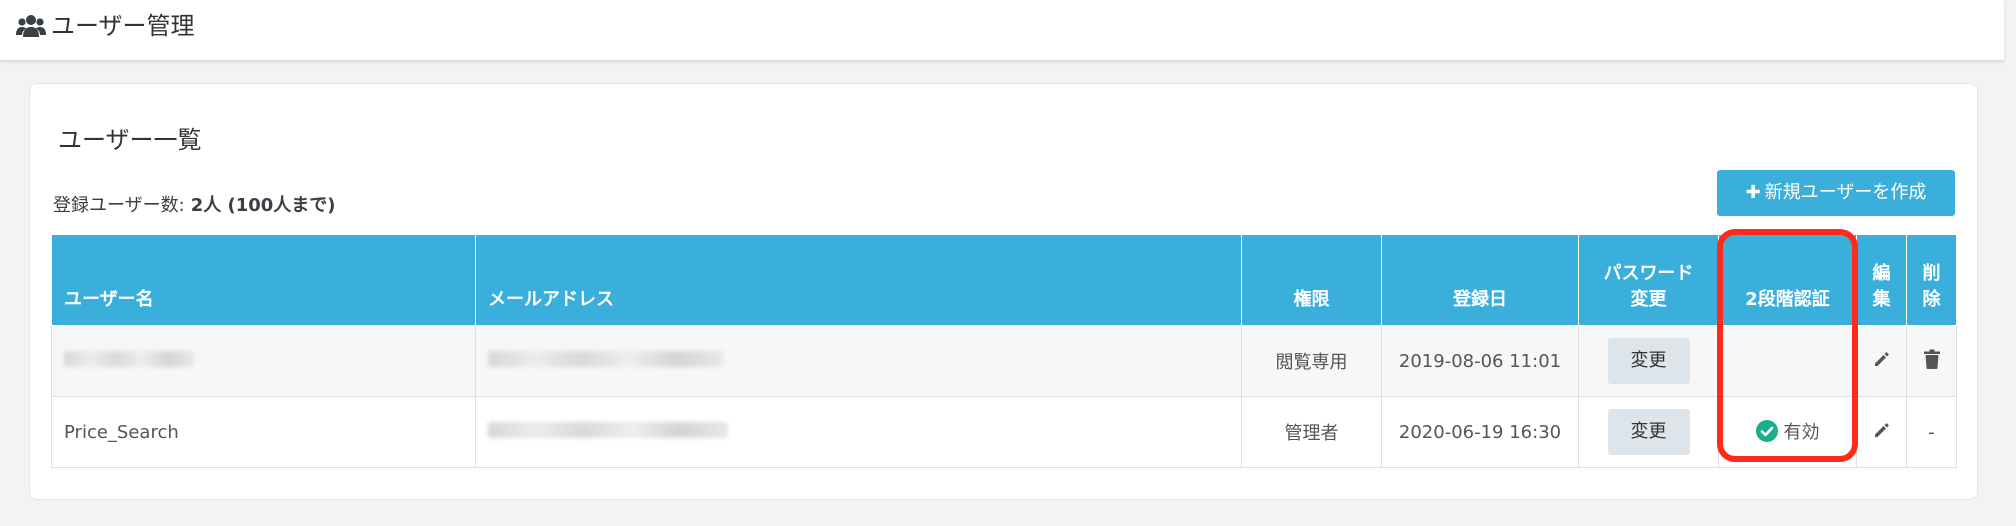  I want to click on col-email: メールアドレス, so click(858, 280).